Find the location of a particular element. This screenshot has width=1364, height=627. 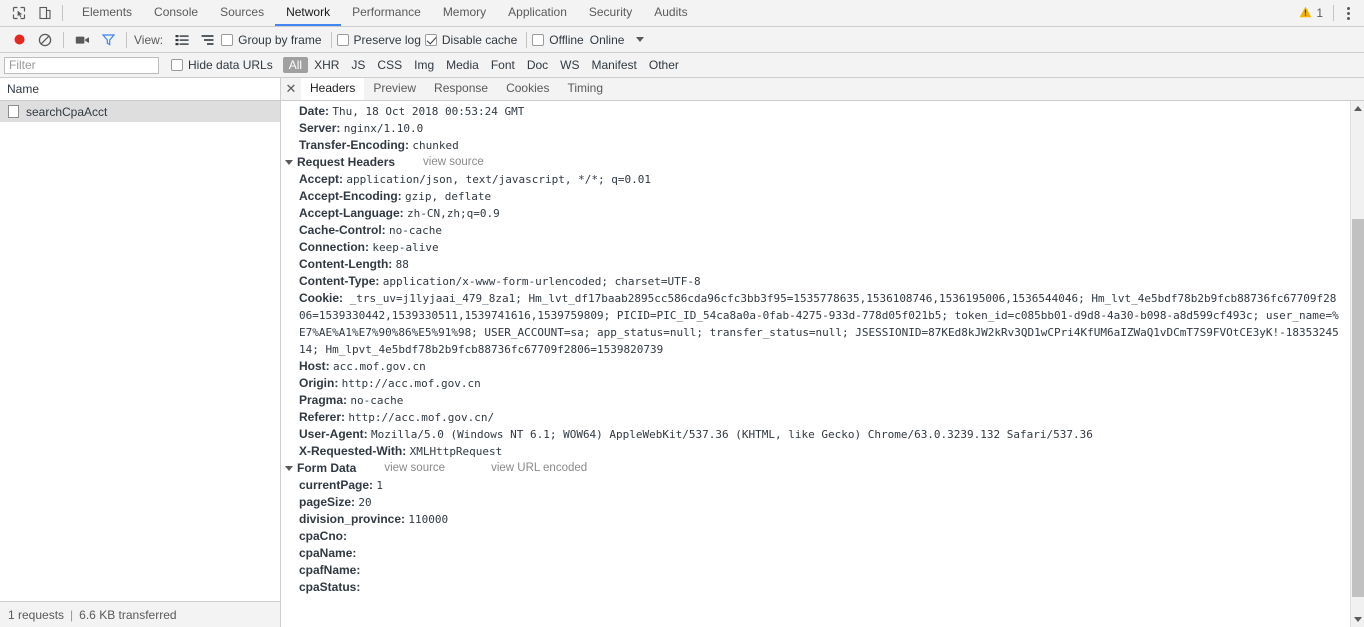

request-headers-section-header: Request Headers view source is located at coordinates (815, 162).